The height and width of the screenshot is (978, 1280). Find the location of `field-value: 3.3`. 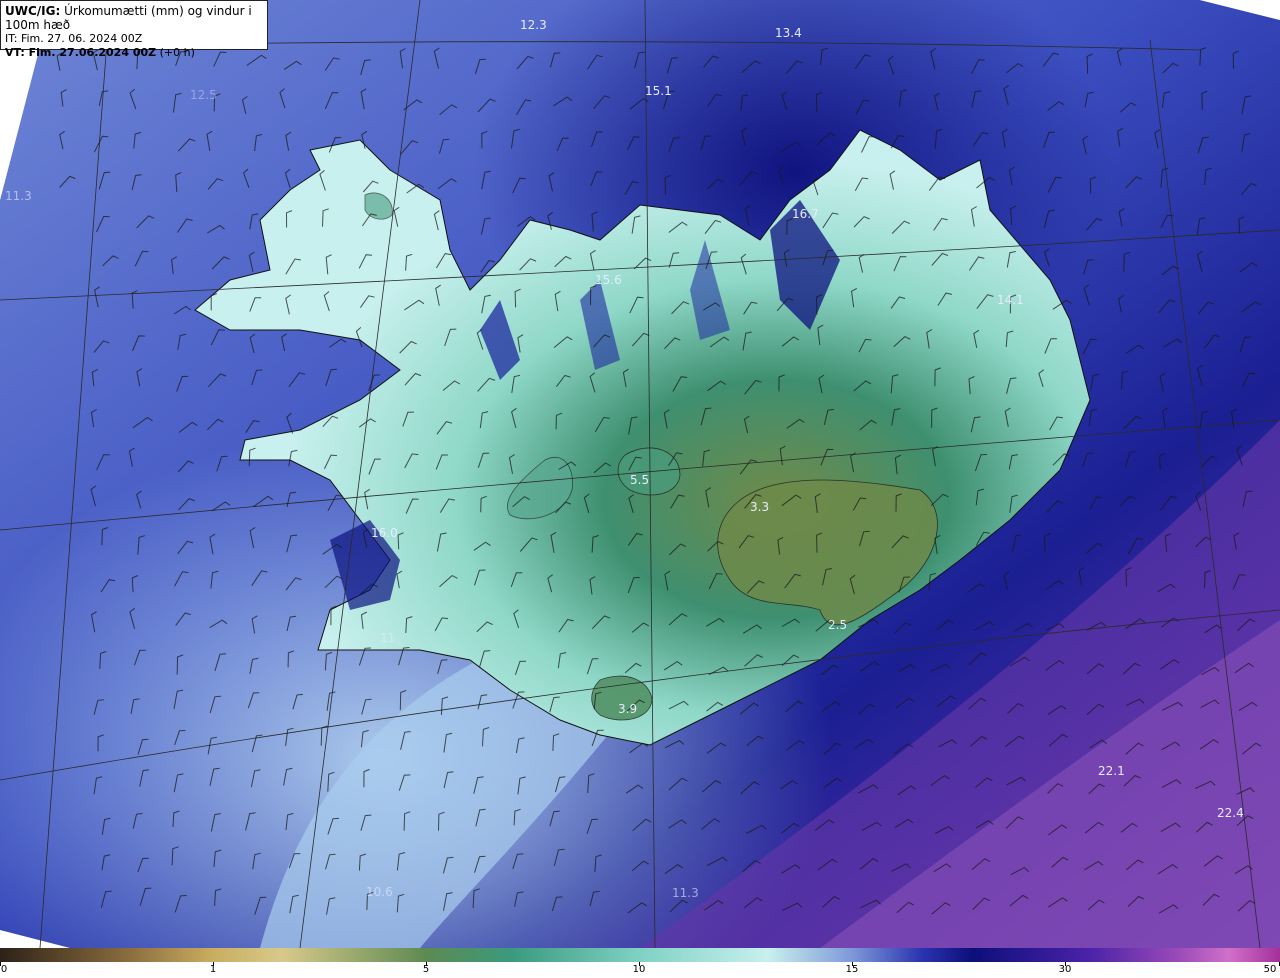

field-value: 3.3 is located at coordinates (759, 507).